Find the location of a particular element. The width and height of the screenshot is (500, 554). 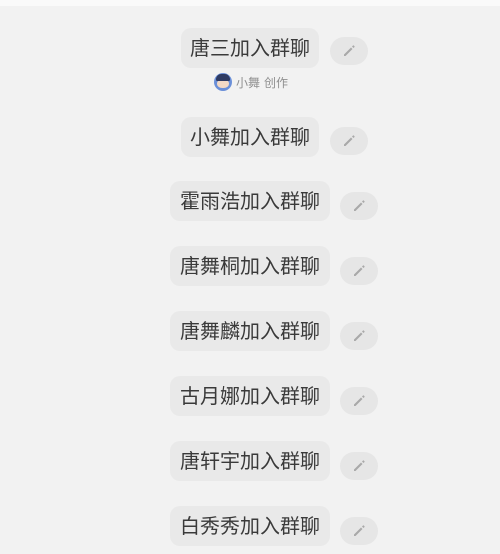

prompt-button: 唐舞桐加入群聊 is located at coordinates (250, 266).